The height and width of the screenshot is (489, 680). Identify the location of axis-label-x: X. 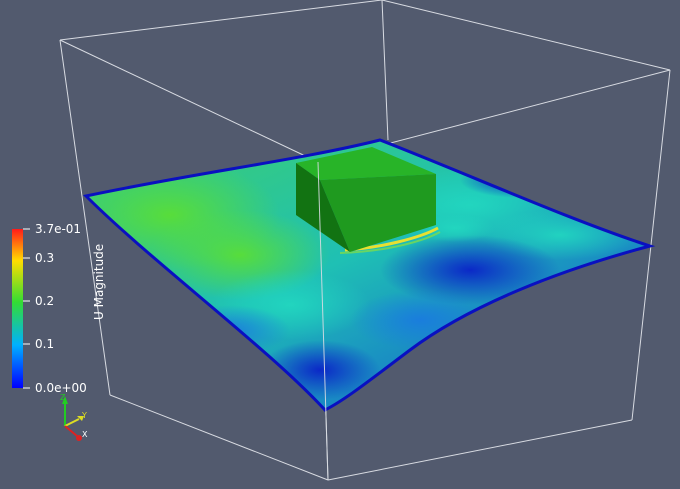
(85, 434).